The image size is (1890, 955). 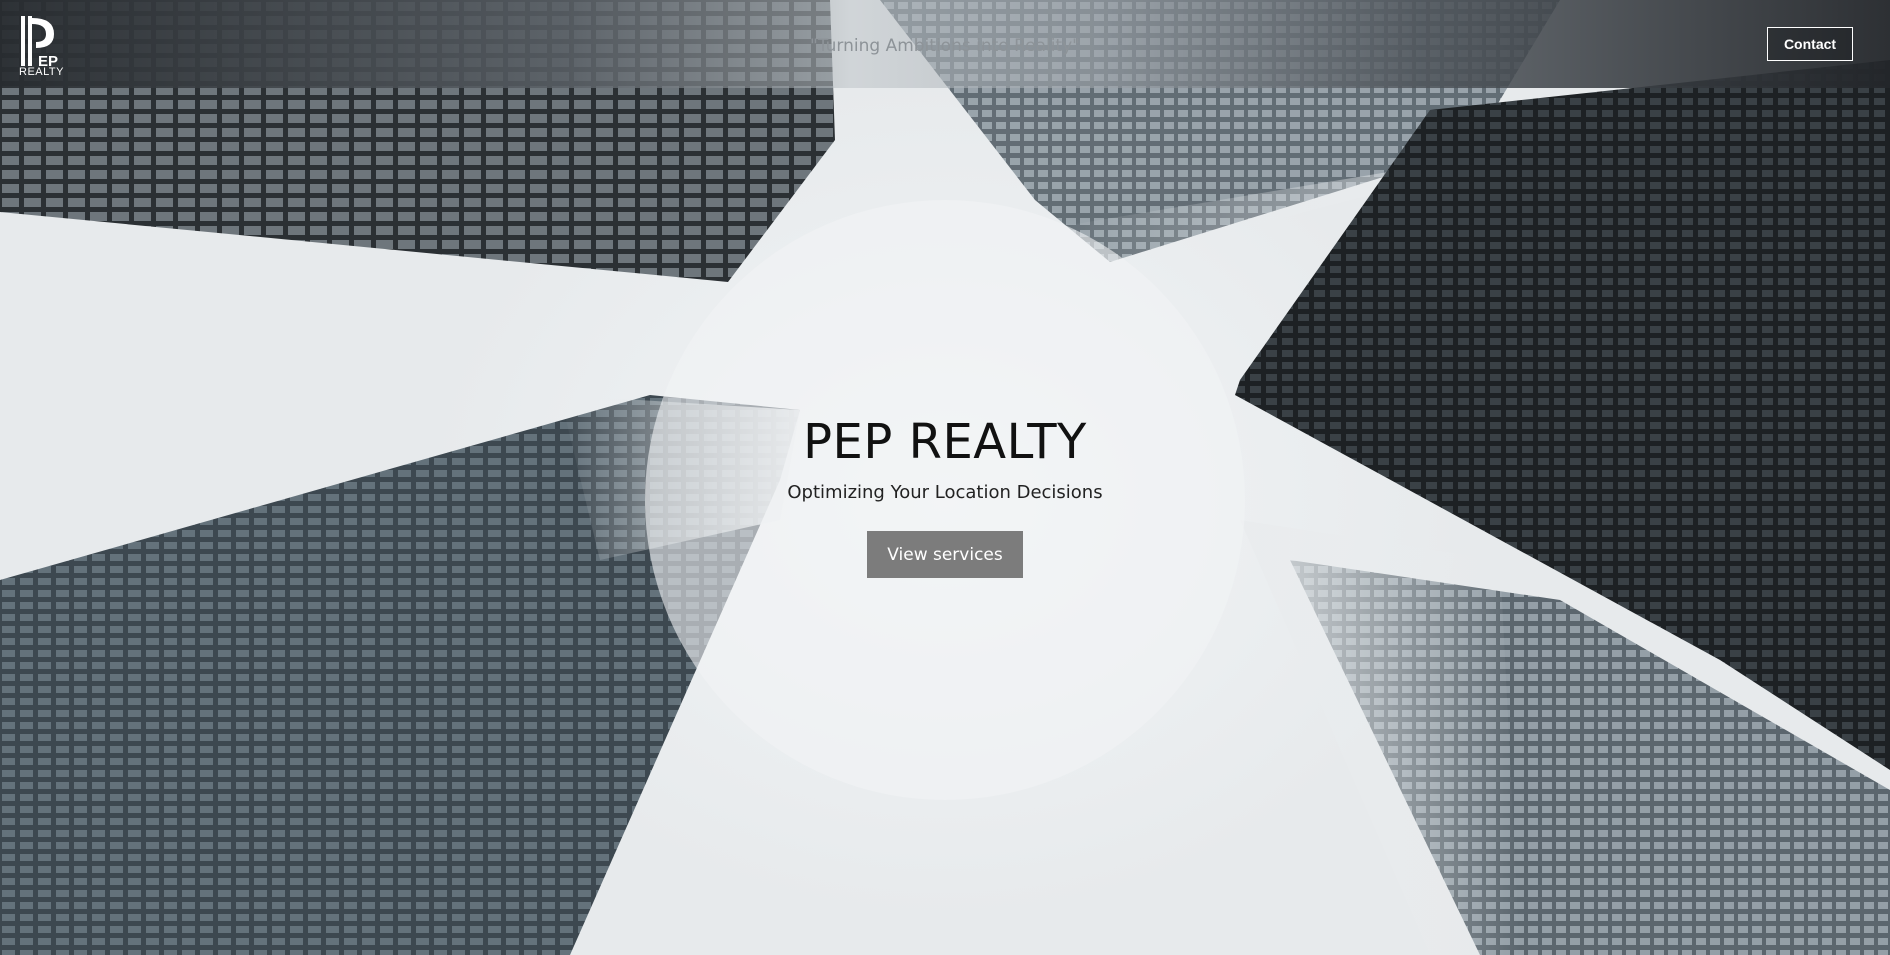 What do you see at coordinates (1810, 44) in the screenshot?
I see `contact-button: Contact` at bounding box center [1810, 44].